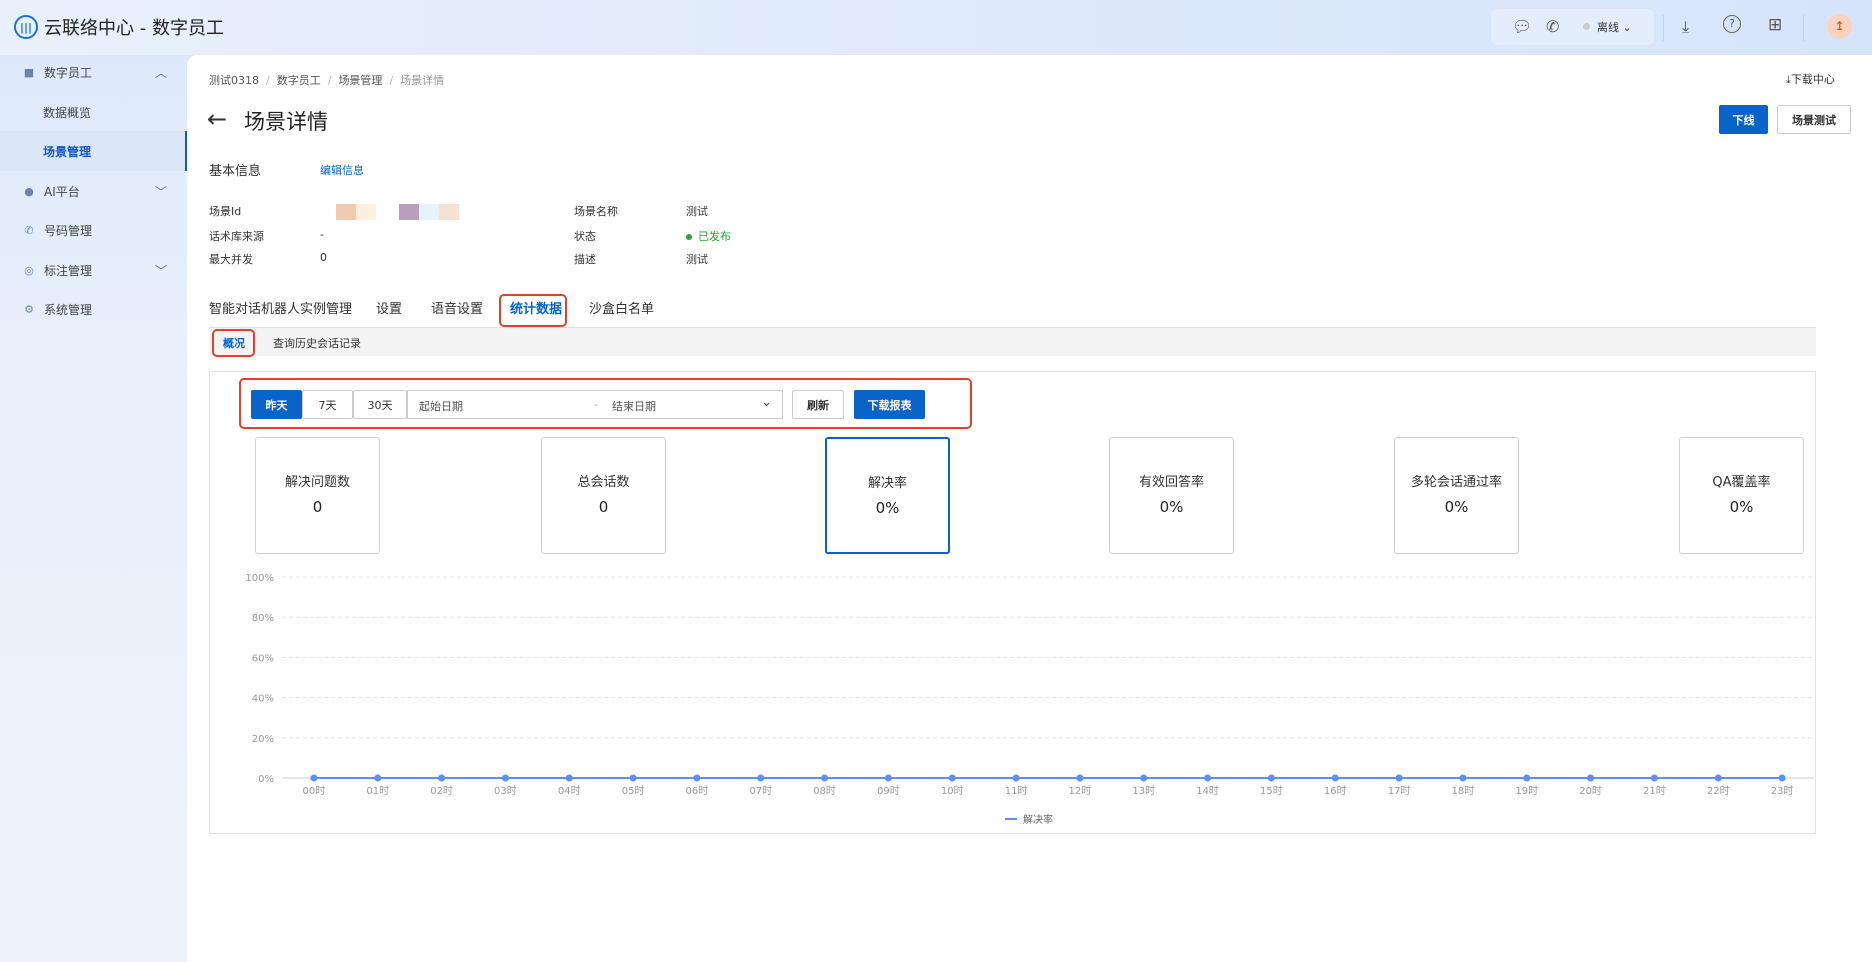  What do you see at coordinates (441, 791) in the screenshot?
I see `x-tick-label: 02时` at bounding box center [441, 791].